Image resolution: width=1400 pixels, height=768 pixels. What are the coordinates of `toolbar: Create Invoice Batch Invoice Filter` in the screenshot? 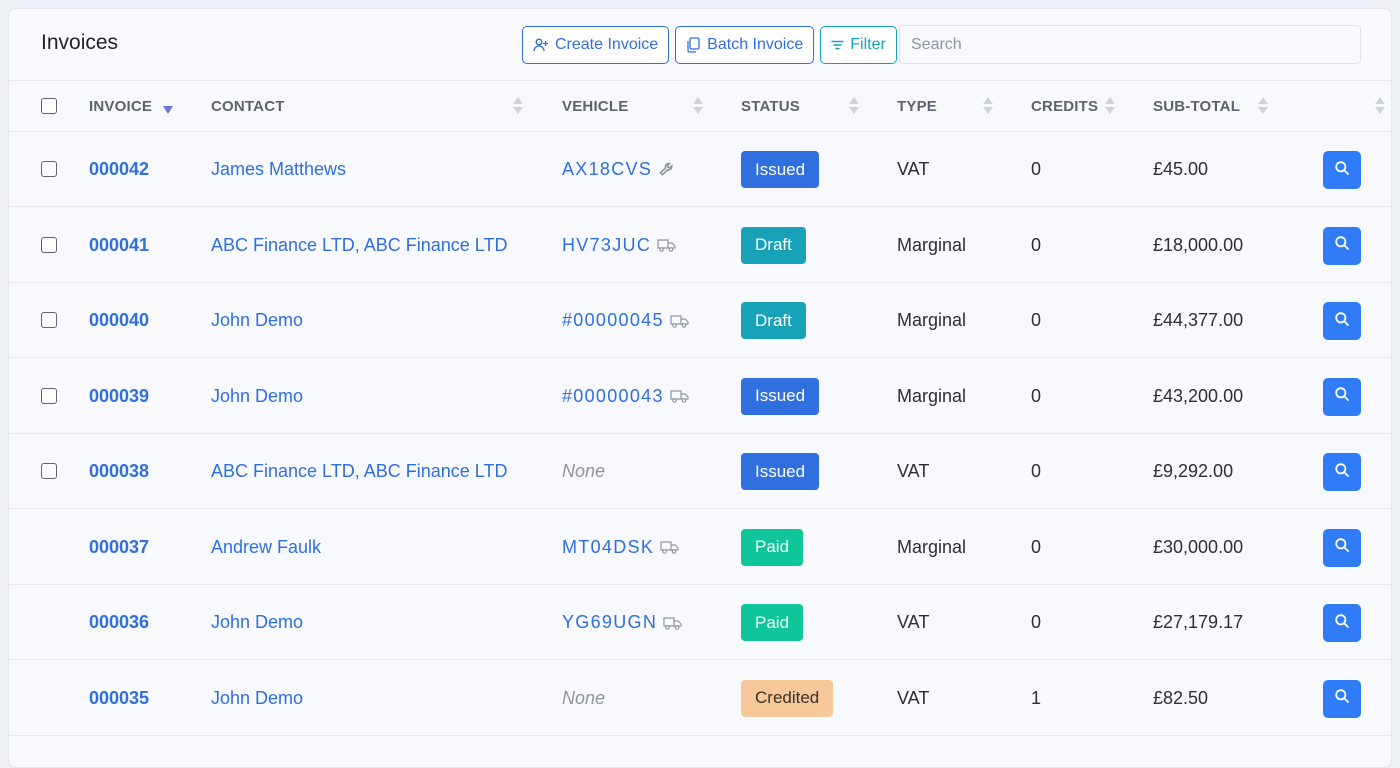 It's located at (709, 45).